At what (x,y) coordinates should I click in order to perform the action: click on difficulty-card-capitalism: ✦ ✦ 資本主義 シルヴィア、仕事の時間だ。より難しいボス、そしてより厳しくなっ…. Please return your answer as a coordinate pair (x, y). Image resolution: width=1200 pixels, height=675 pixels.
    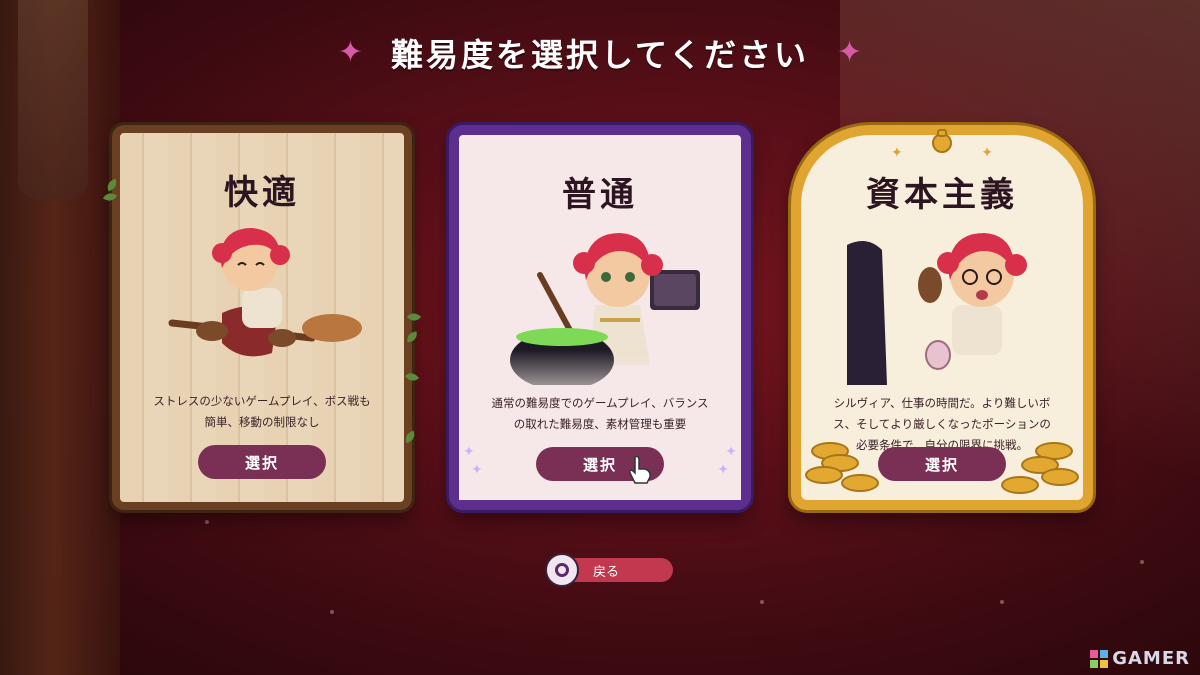
    Looking at the image, I should click on (942, 317).